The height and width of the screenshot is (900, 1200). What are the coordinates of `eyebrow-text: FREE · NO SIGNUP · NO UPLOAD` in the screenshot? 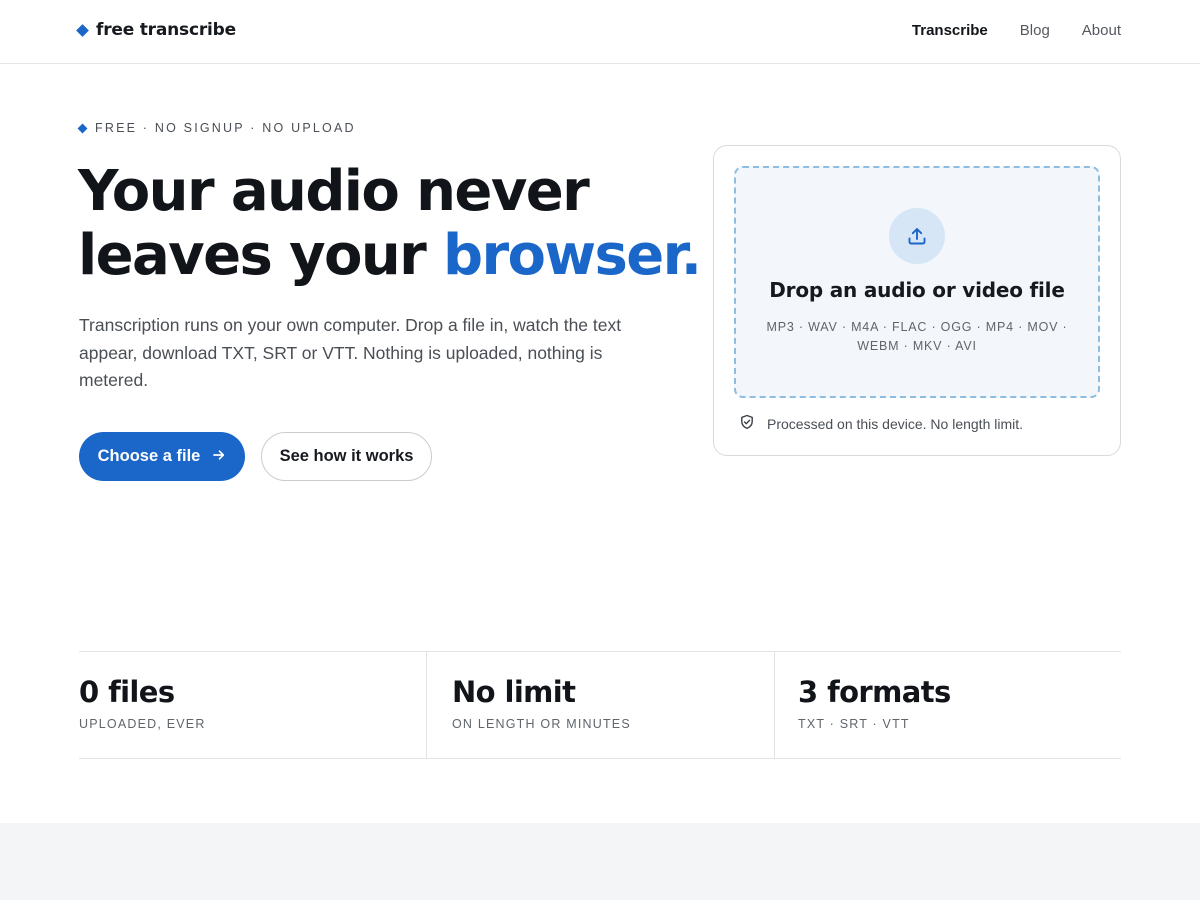 It's located at (225, 128).